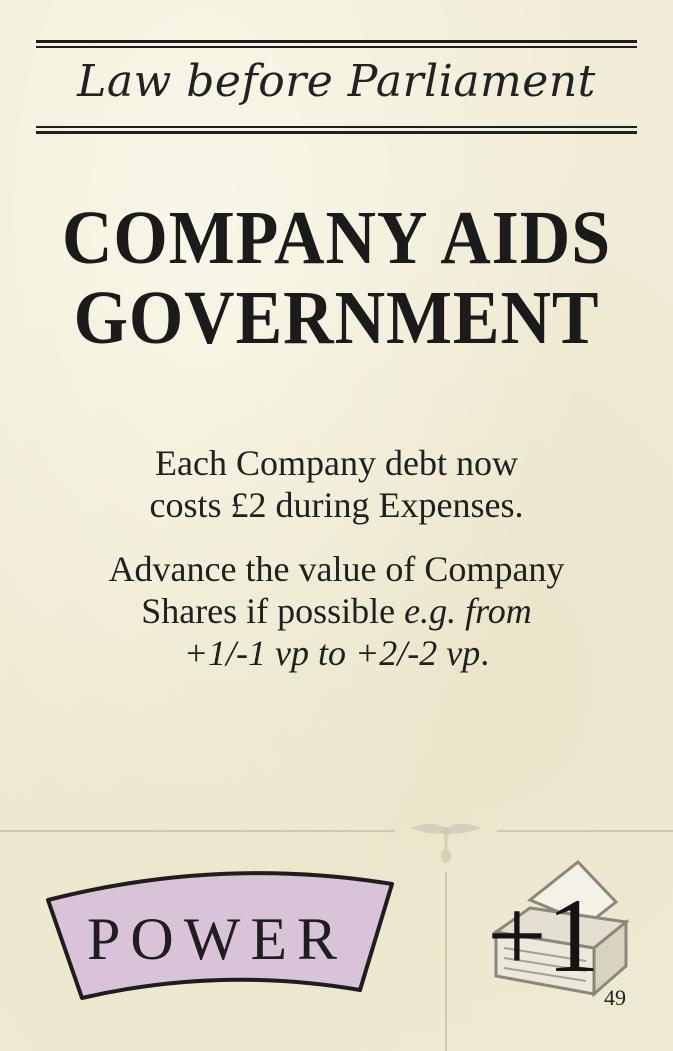 This screenshot has height=1051, width=673. I want to click on effect-2-line2-italic: e.g. from, so click(468, 611).